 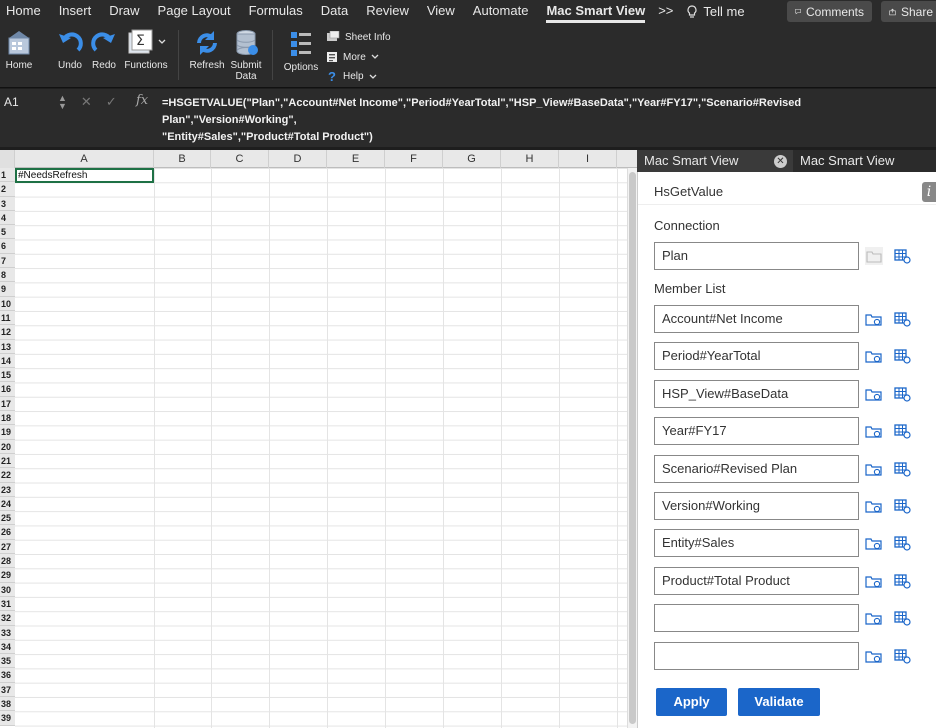 What do you see at coordinates (908, 11) in the screenshot?
I see `share-button: Share` at bounding box center [908, 11].